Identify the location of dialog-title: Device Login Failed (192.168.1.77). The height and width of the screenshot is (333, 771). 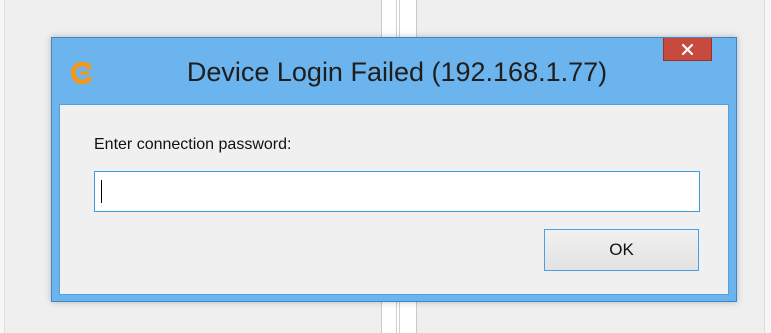
(397, 72).